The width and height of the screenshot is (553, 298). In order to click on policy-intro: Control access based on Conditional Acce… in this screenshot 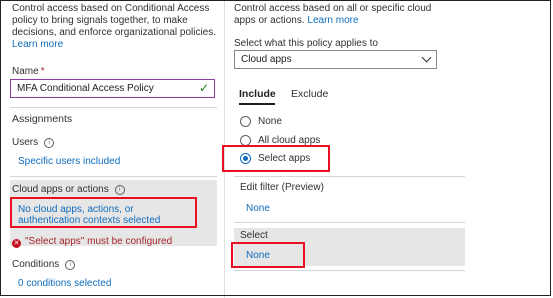, I will do `click(114, 27)`.